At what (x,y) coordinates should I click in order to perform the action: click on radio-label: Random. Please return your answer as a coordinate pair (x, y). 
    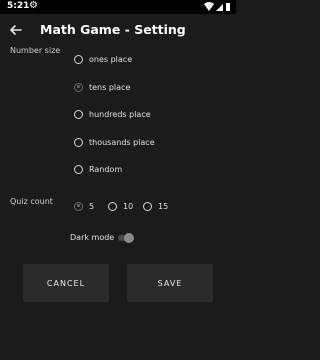
    Looking at the image, I should click on (106, 169).